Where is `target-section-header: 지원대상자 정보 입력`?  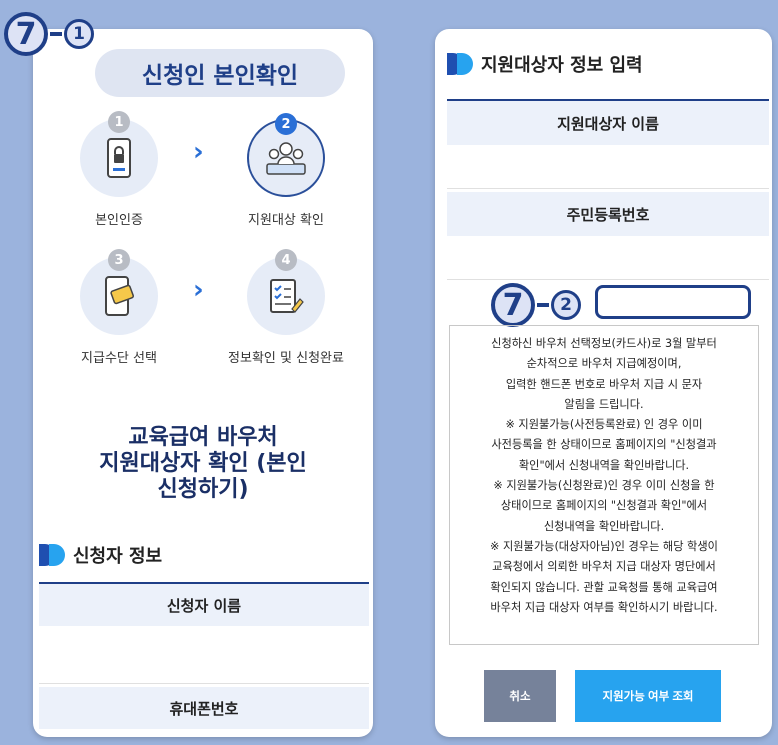
target-section-header: 지원대상자 정보 입력 is located at coordinates (545, 64).